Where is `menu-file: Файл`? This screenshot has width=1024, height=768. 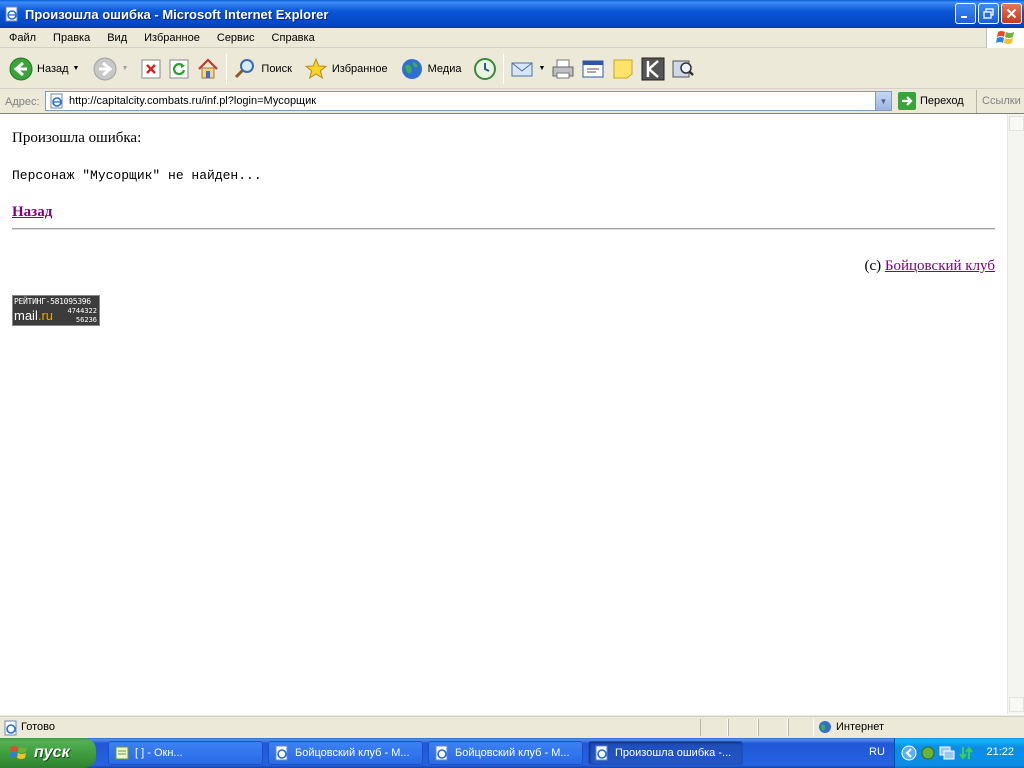 menu-file: Файл is located at coordinates (22, 38).